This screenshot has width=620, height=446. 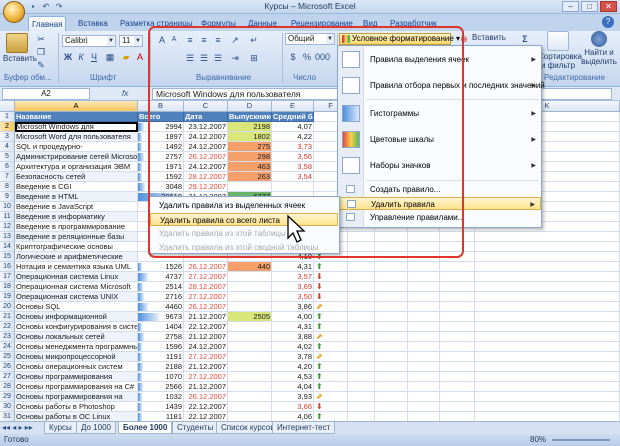 What do you see at coordinates (244, 219) in the screenshot?
I see `menu-item-clear-rules-entire-sheet: Удалить правила со всего листа` at bounding box center [244, 219].